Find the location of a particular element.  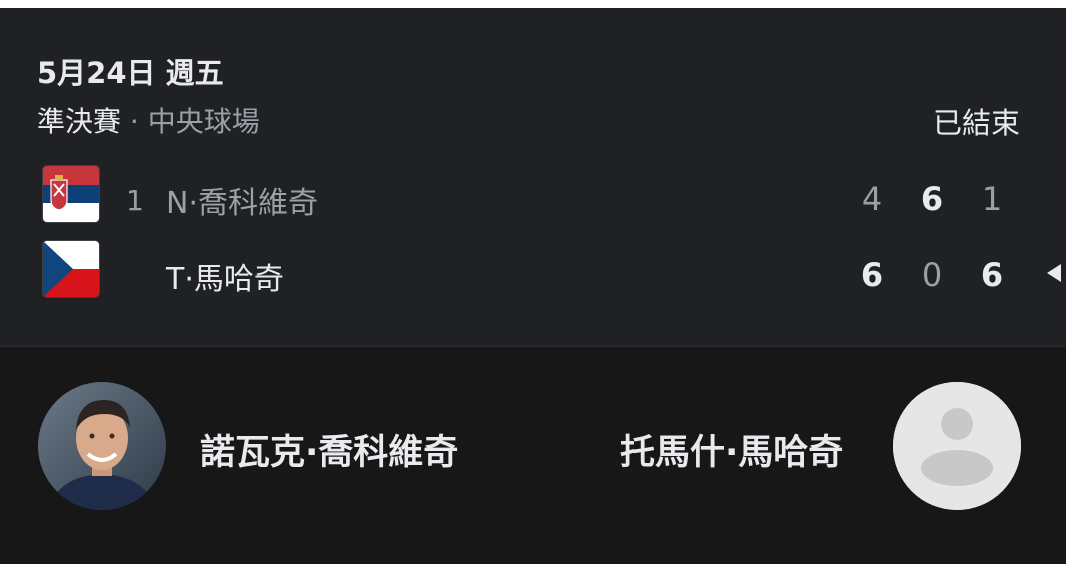

venue-label: 中央球場 is located at coordinates (203, 121).